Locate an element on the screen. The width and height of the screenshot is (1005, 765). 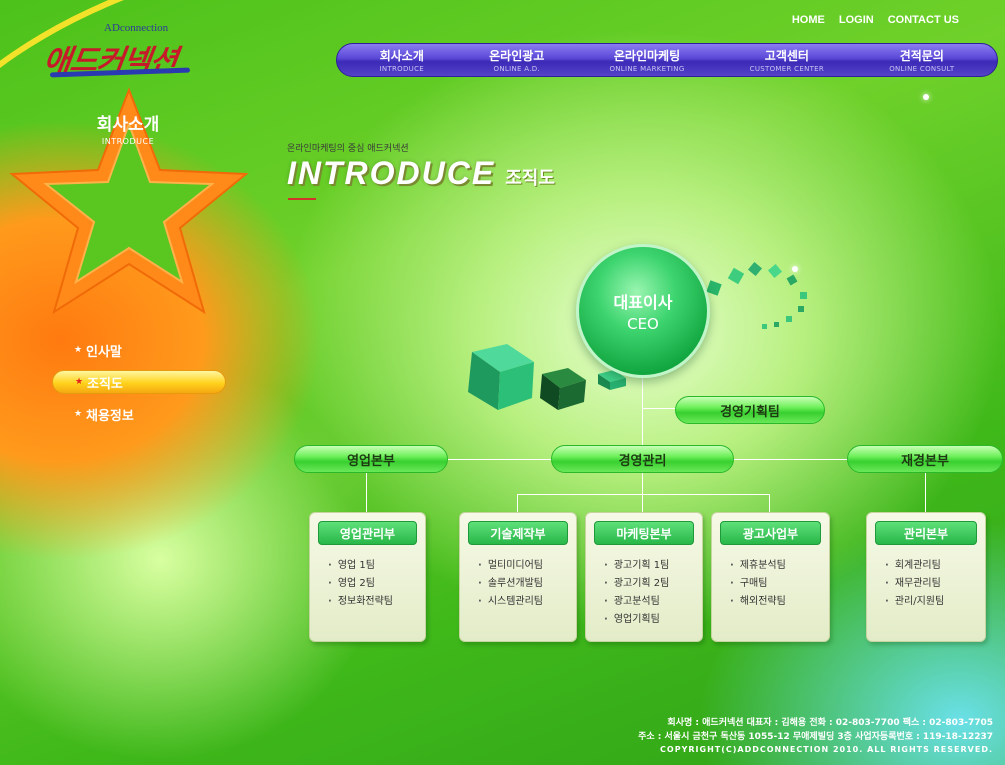
login-link: LOGIN is located at coordinates (856, 20).